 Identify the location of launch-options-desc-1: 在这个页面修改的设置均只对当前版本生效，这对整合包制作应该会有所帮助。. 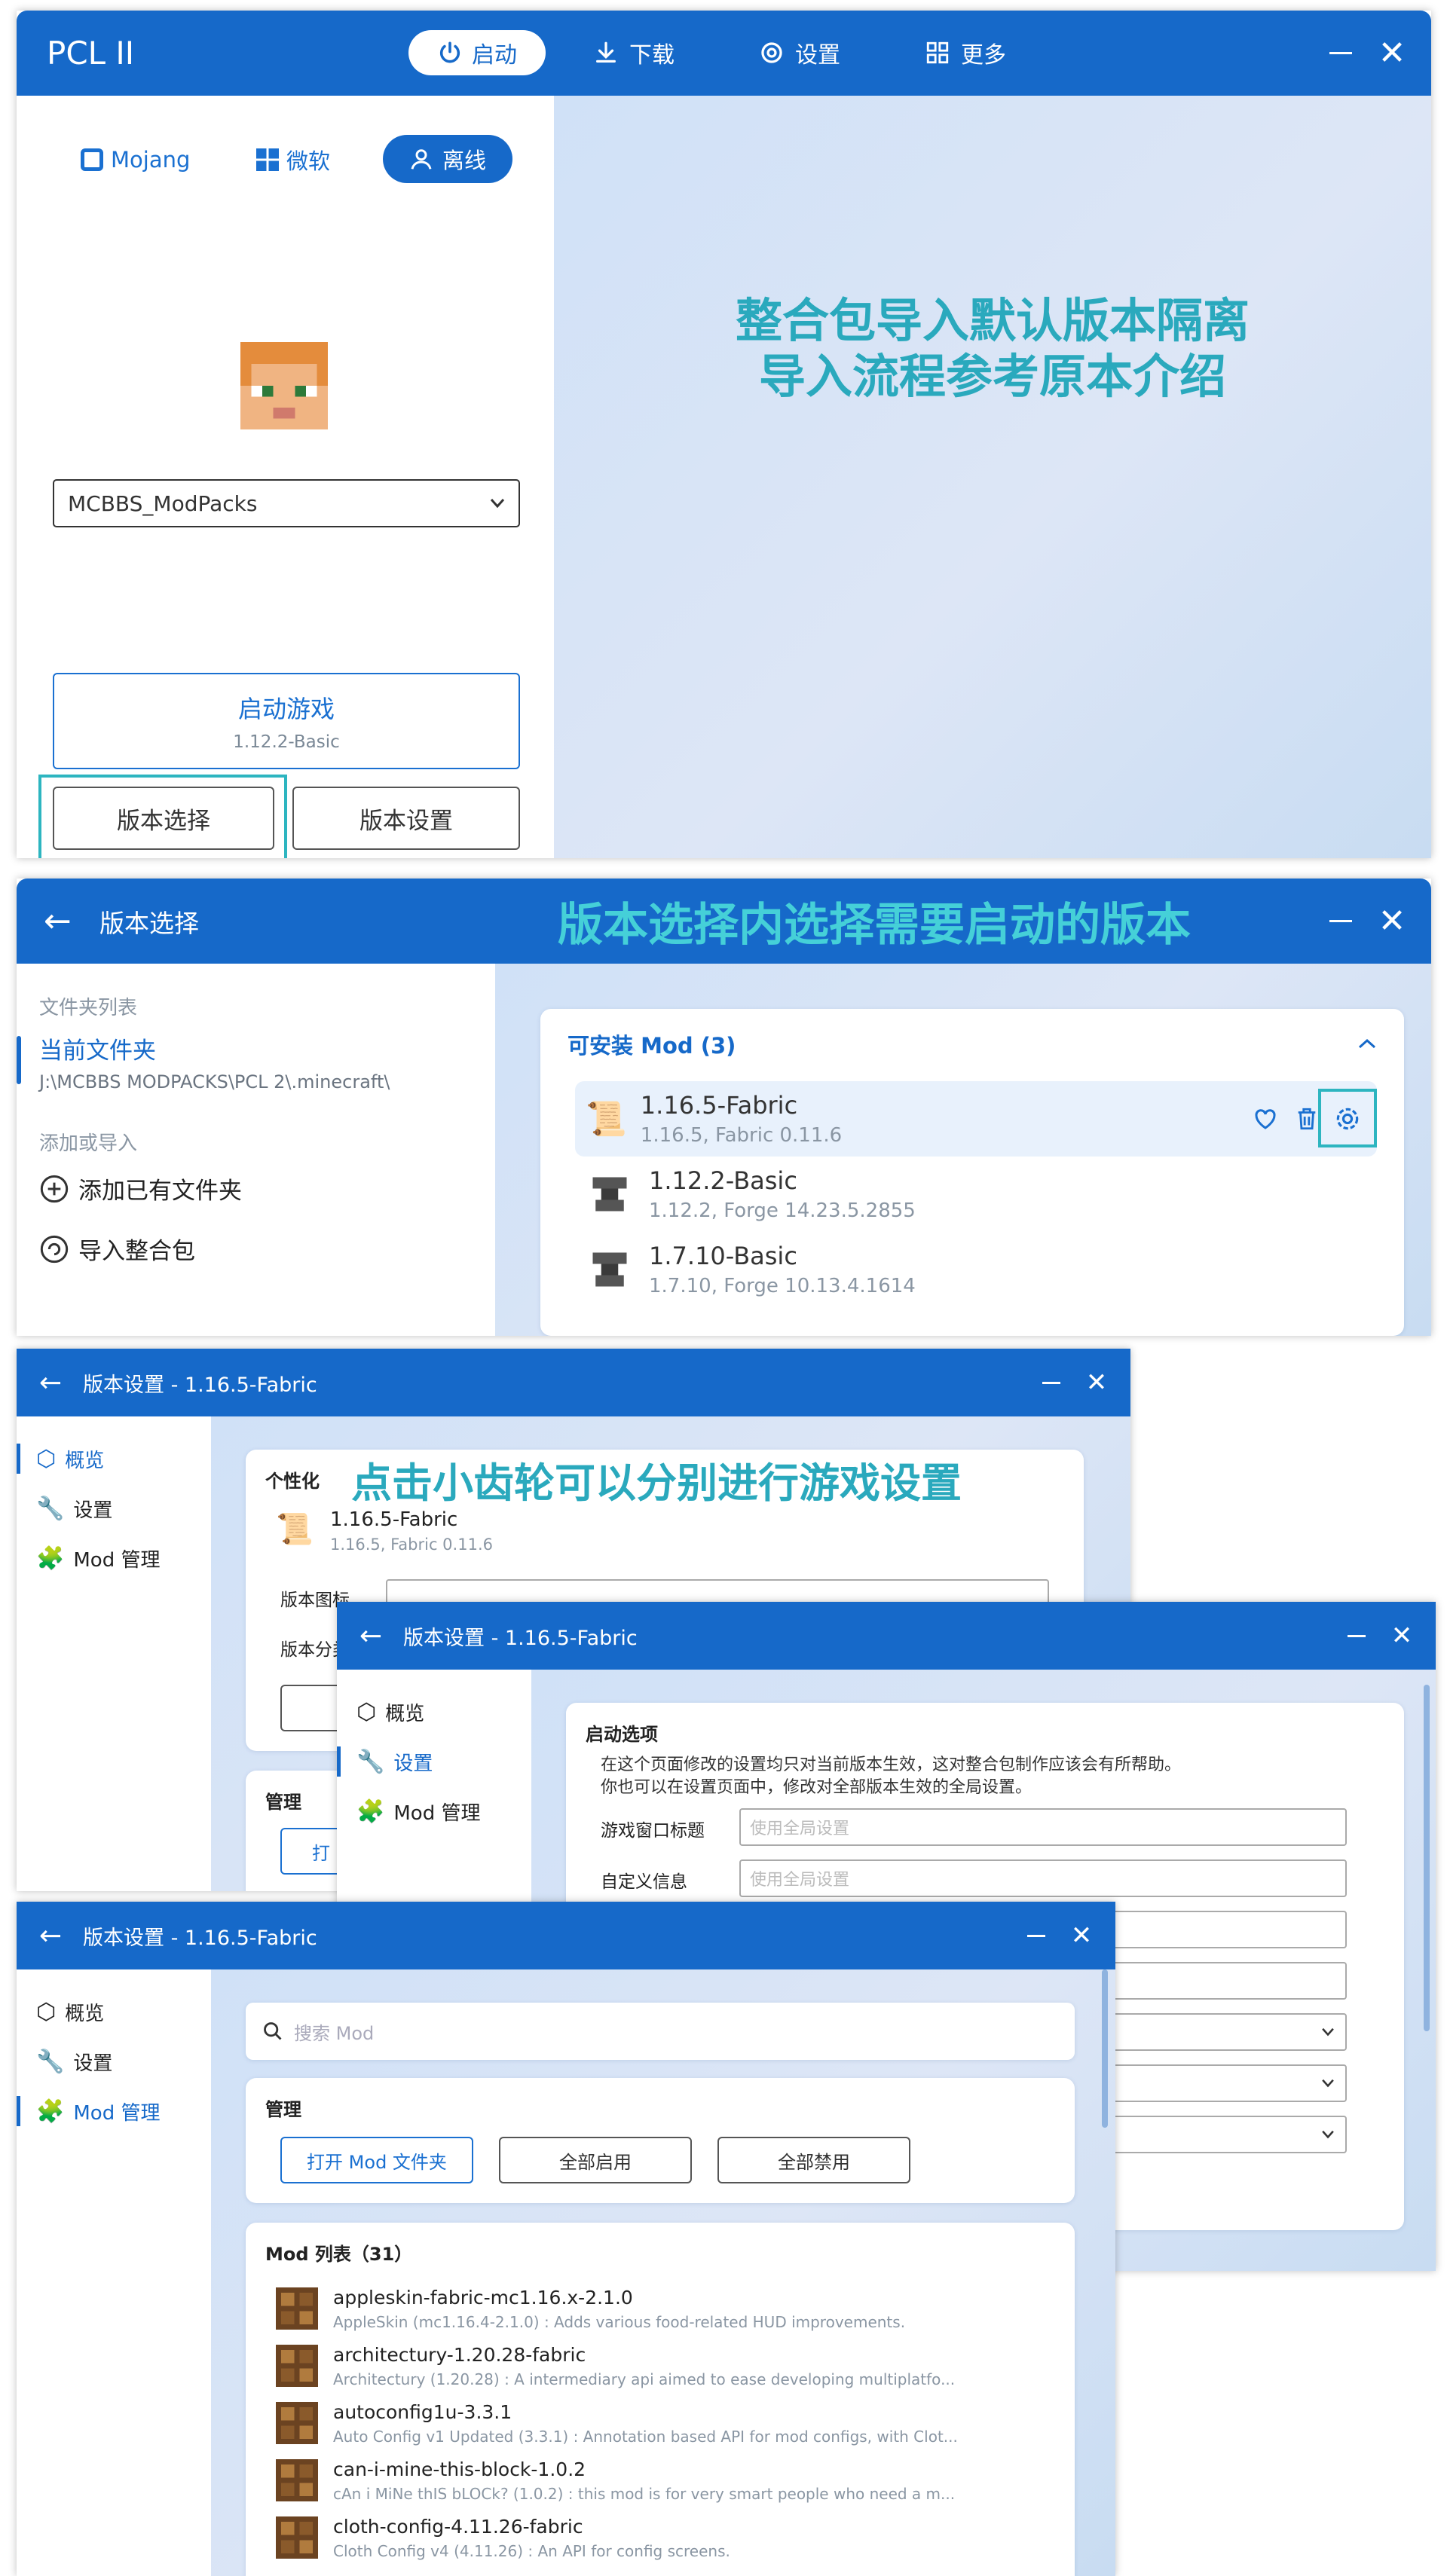
(891, 1765).